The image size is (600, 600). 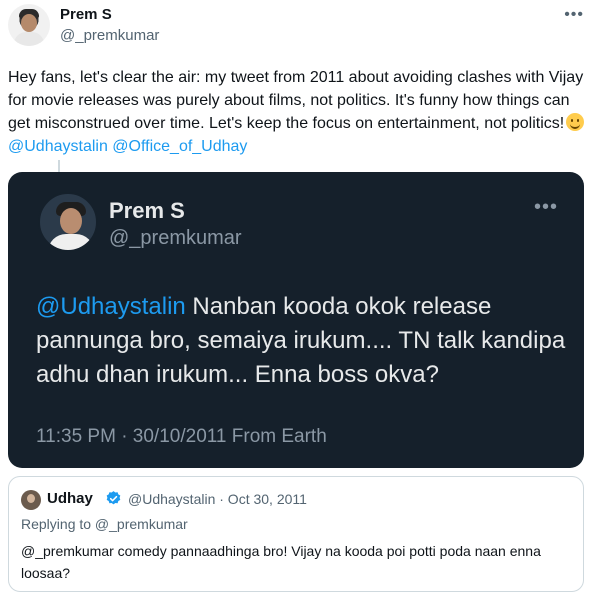 What do you see at coordinates (31, 500) in the screenshot?
I see `udhay-avatar` at bounding box center [31, 500].